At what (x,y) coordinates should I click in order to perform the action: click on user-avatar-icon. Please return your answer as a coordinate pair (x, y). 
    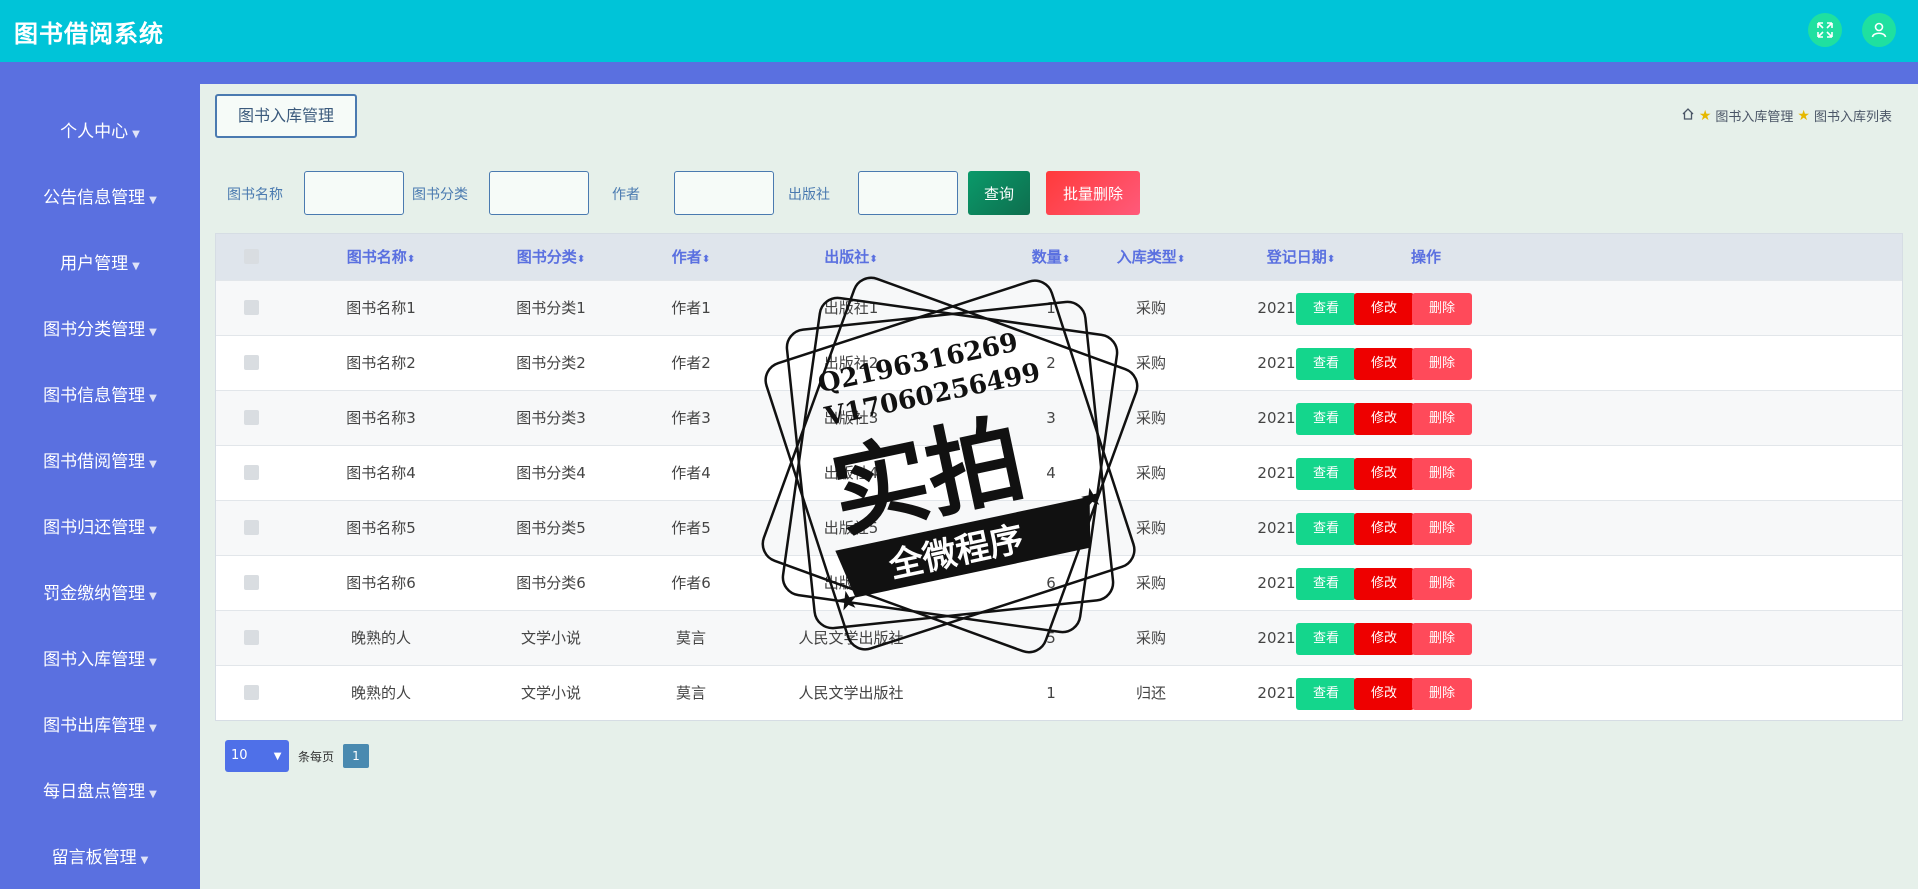
    Looking at the image, I should click on (1879, 30).